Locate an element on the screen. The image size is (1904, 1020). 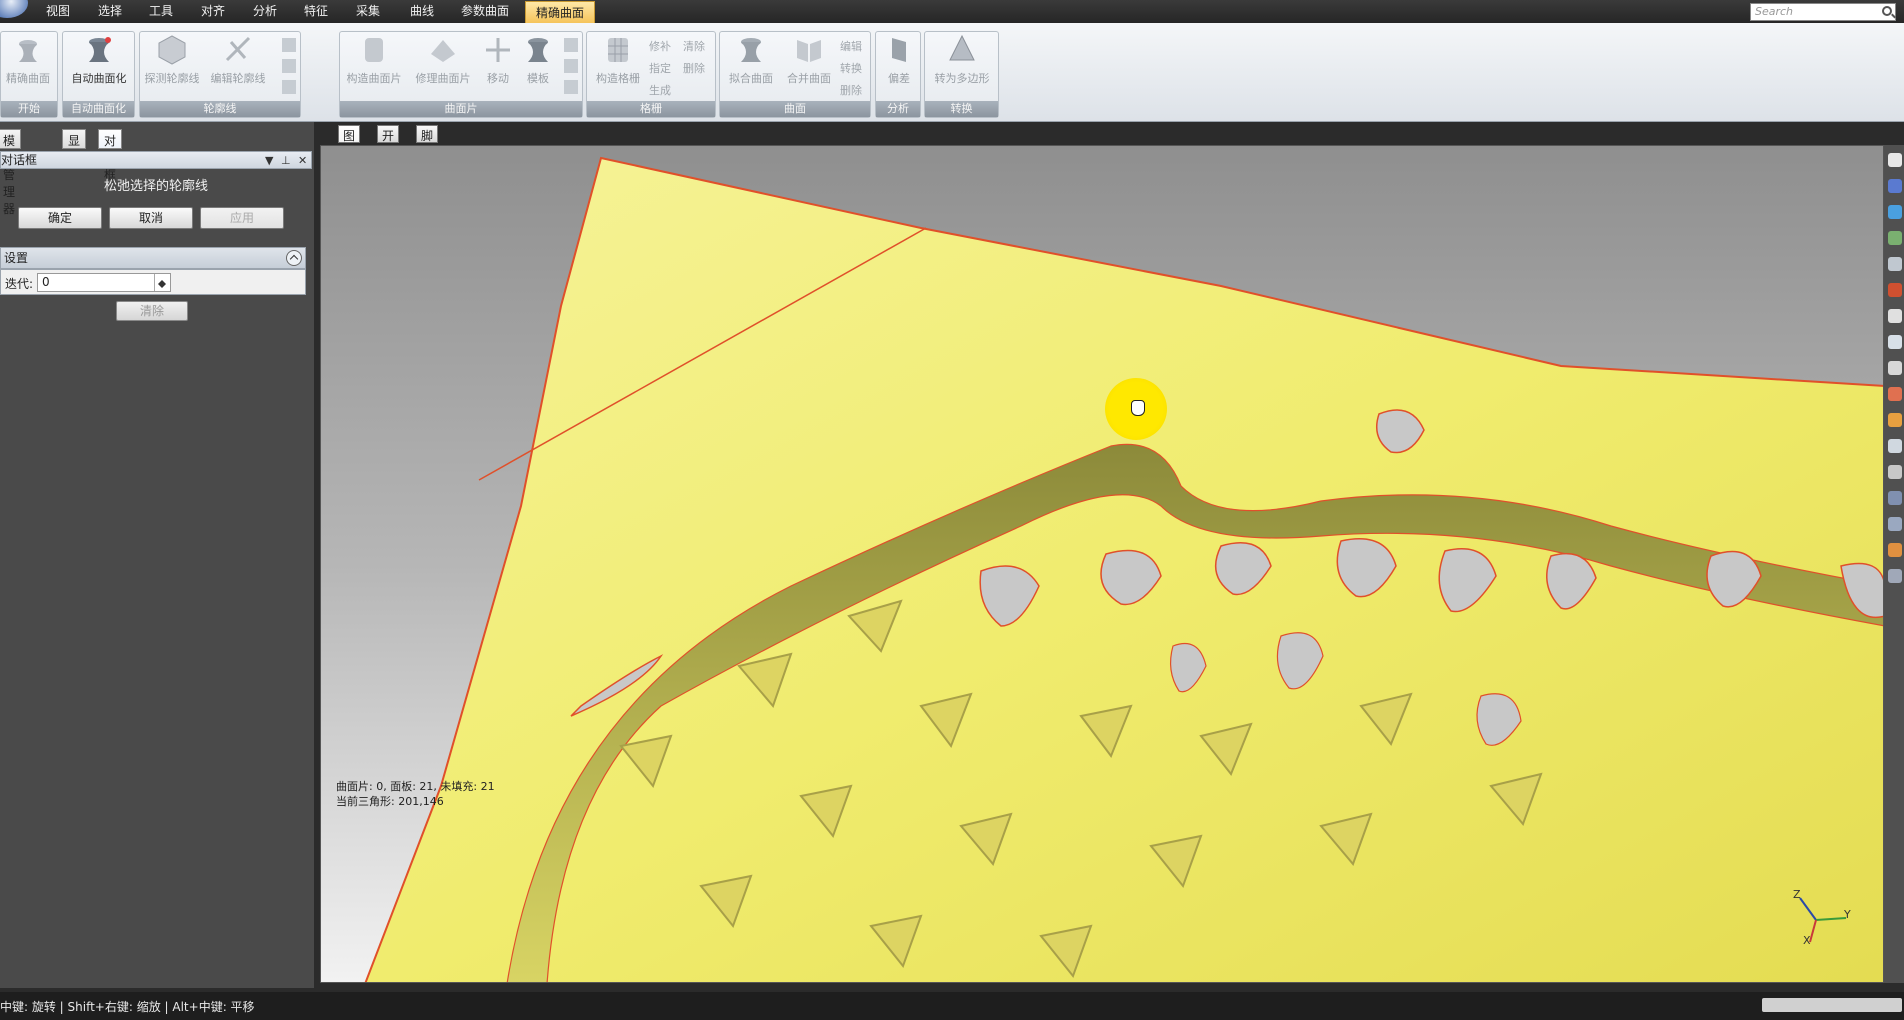
search-input: Search is located at coordinates (1823, 12).